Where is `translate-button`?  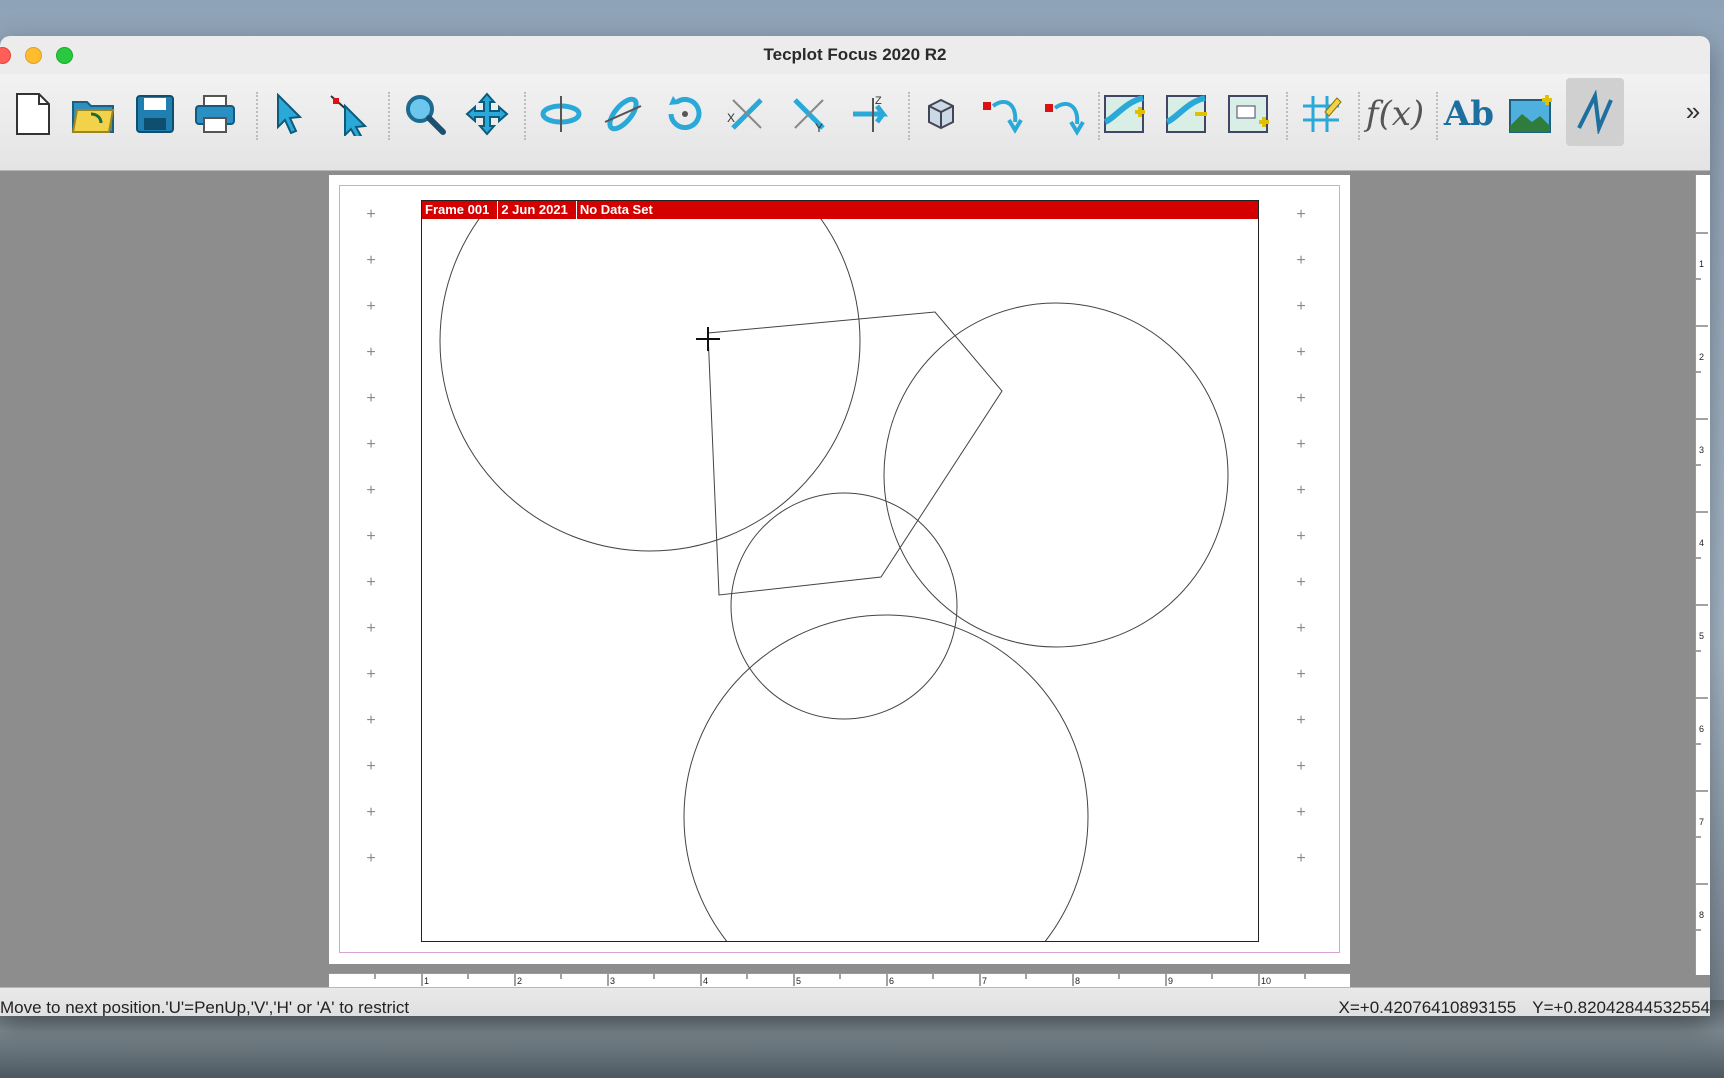
translate-button is located at coordinates (487, 114).